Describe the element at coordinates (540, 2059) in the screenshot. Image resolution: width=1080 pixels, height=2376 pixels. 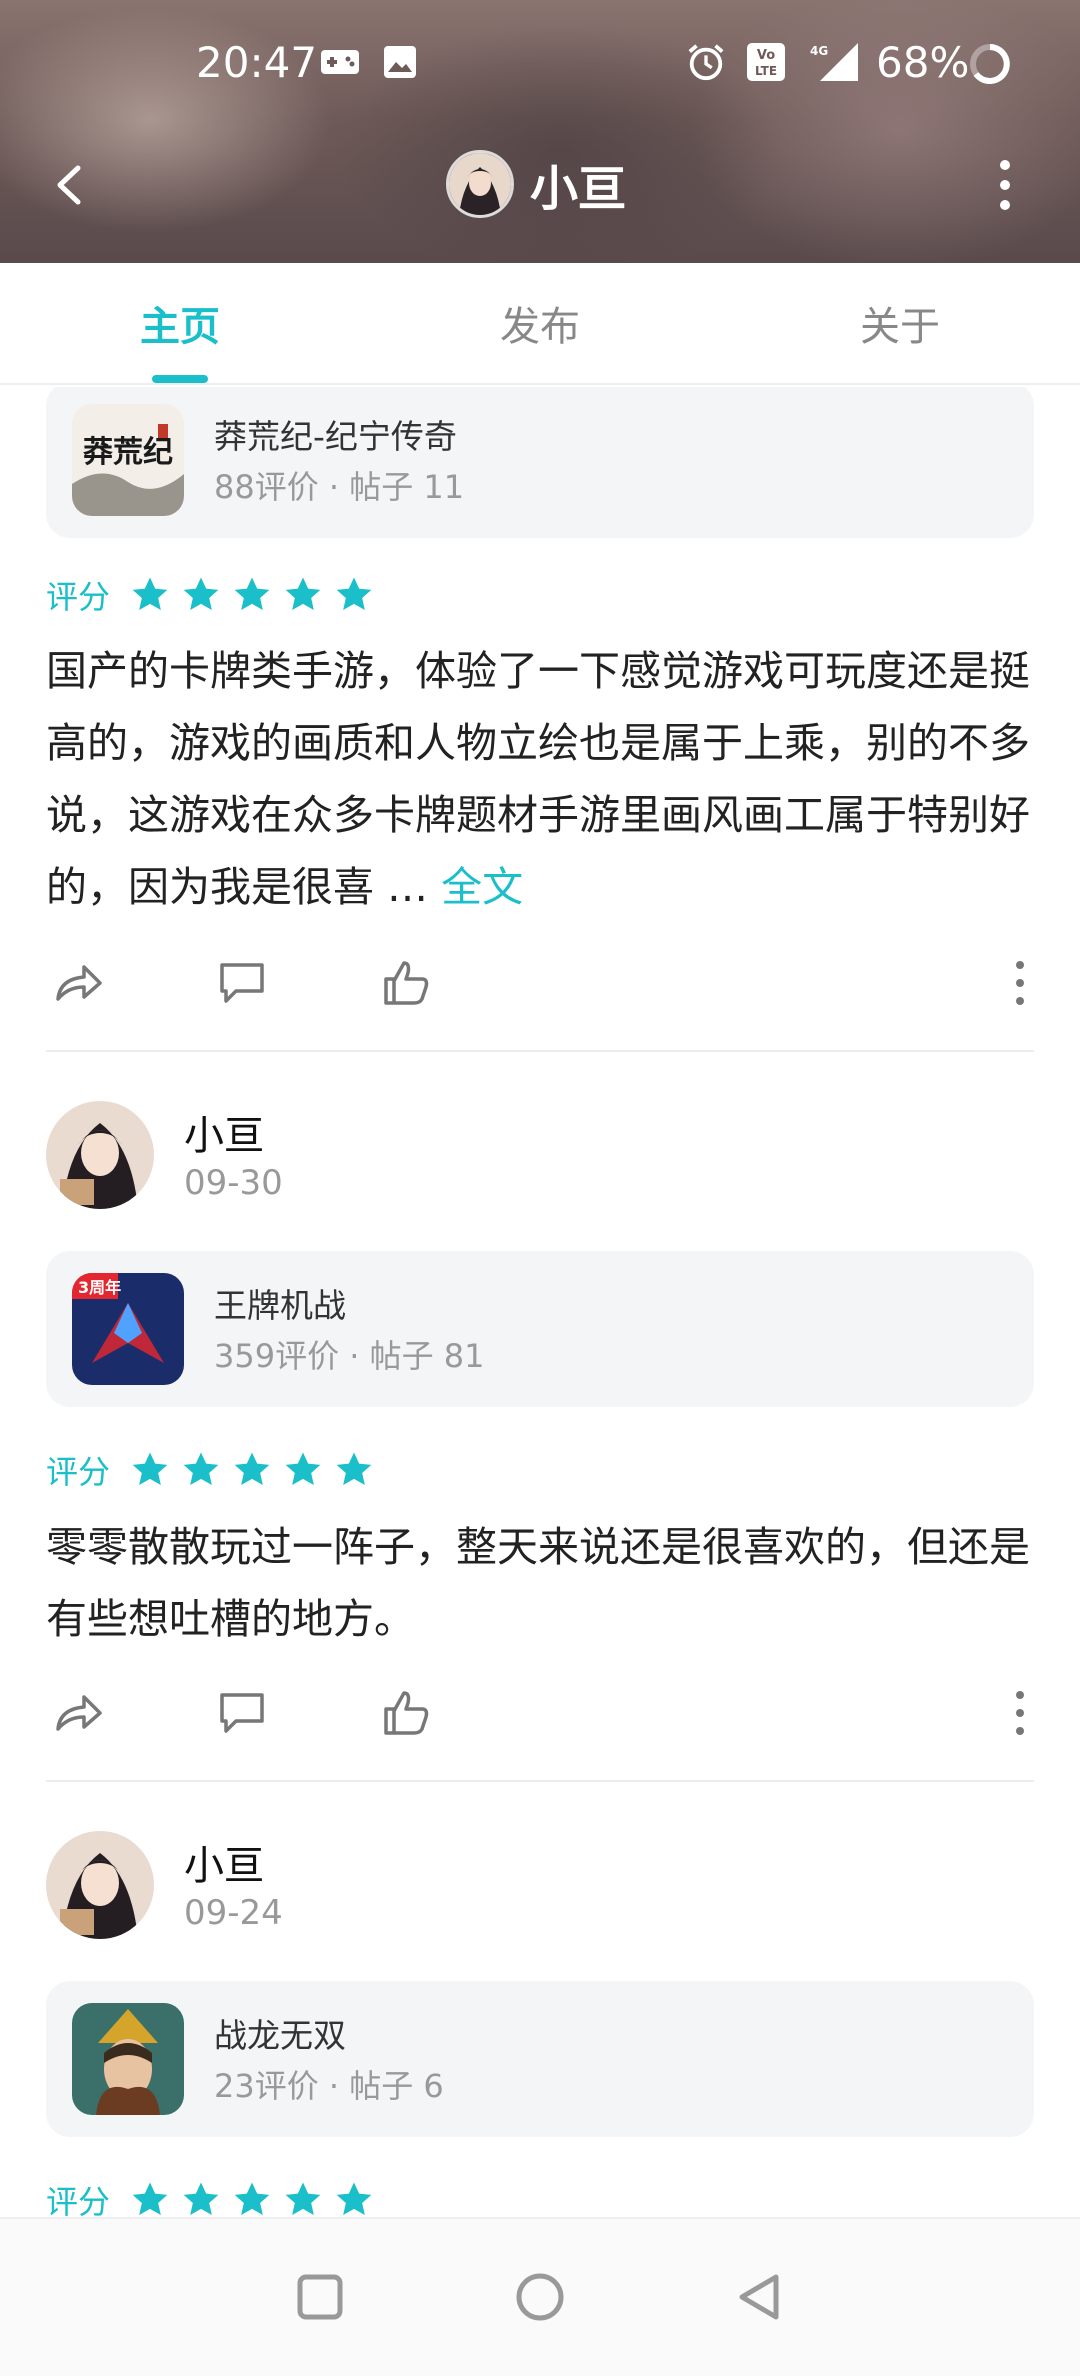
I see `game-card: 战龙无双 23评价 · 帖子 6` at that location.